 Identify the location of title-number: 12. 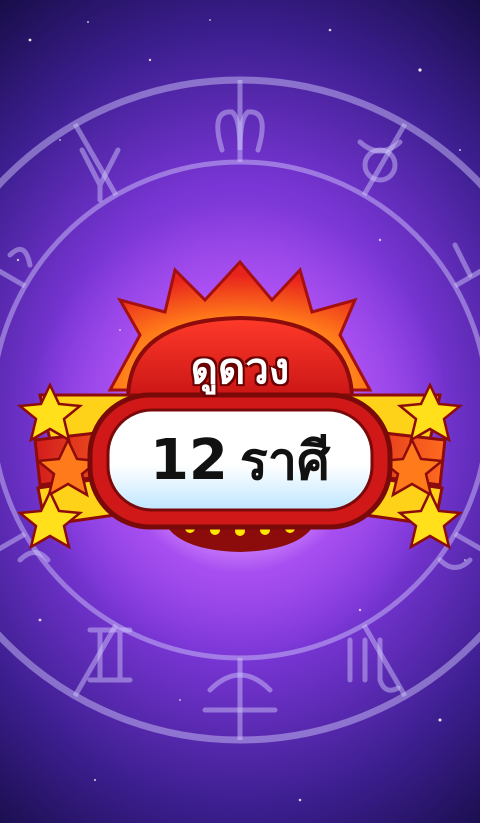
(188, 460).